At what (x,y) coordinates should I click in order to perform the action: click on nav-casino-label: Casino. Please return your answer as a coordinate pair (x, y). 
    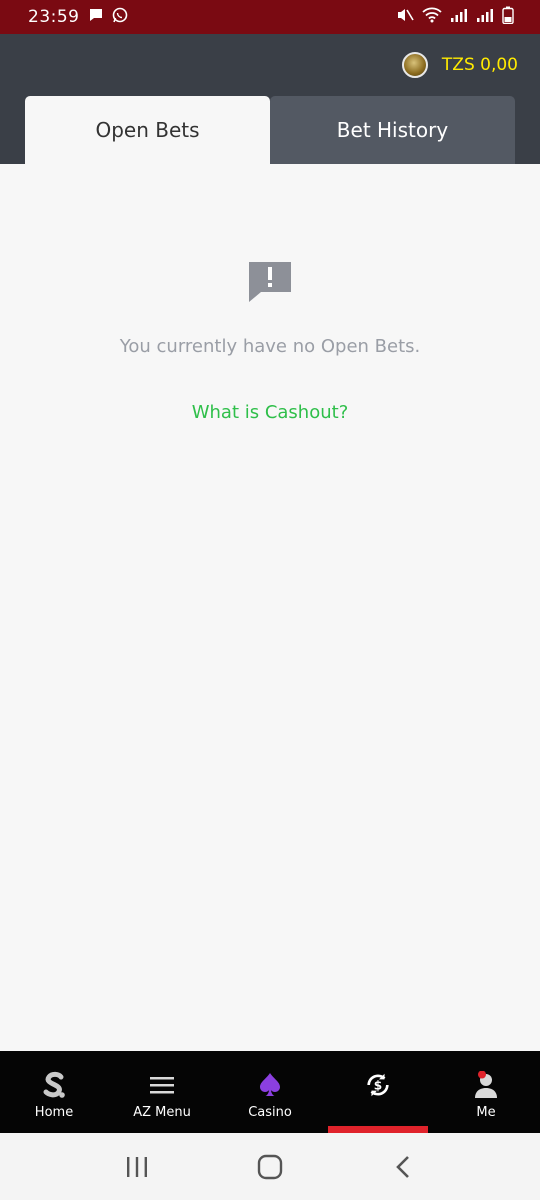
    Looking at the image, I should click on (270, 1112).